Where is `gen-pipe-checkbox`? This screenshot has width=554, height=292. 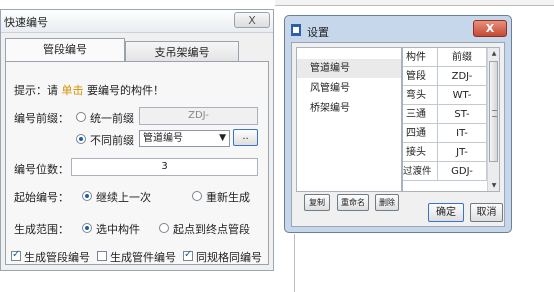
gen-pipe-checkbox is located at coordinates (16, 255).